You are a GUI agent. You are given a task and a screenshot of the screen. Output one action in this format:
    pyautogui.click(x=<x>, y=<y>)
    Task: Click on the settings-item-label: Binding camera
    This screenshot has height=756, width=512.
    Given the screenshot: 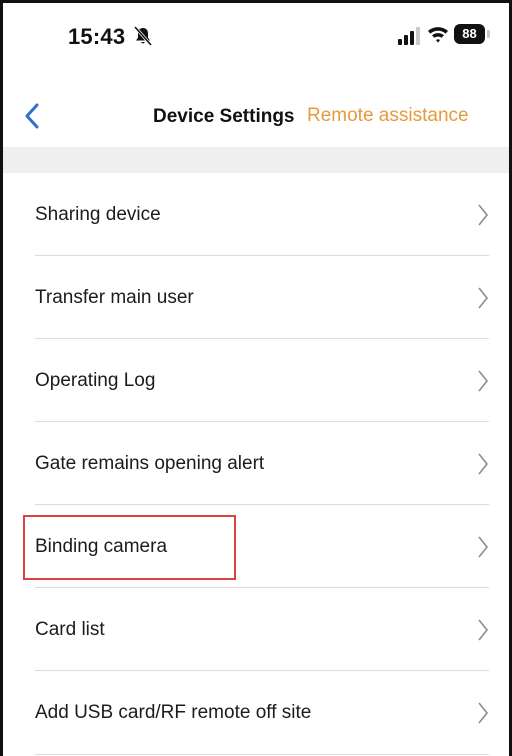 What is the action you would take?
    pyautogui.click(x=101, y=546)
    